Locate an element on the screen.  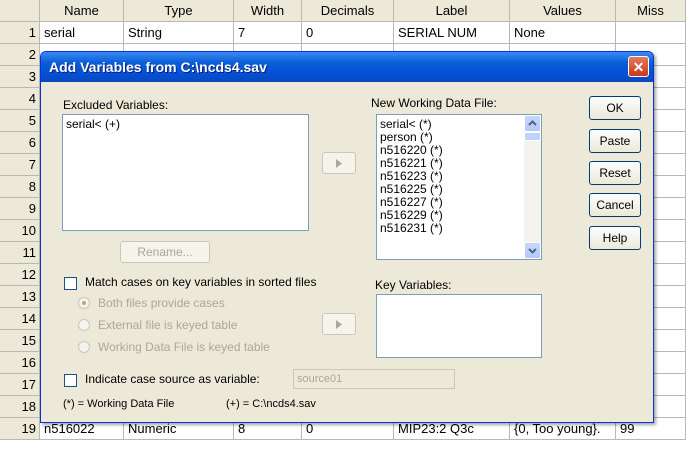
source-variable-field: source01 is located at coordinates (374, 379).